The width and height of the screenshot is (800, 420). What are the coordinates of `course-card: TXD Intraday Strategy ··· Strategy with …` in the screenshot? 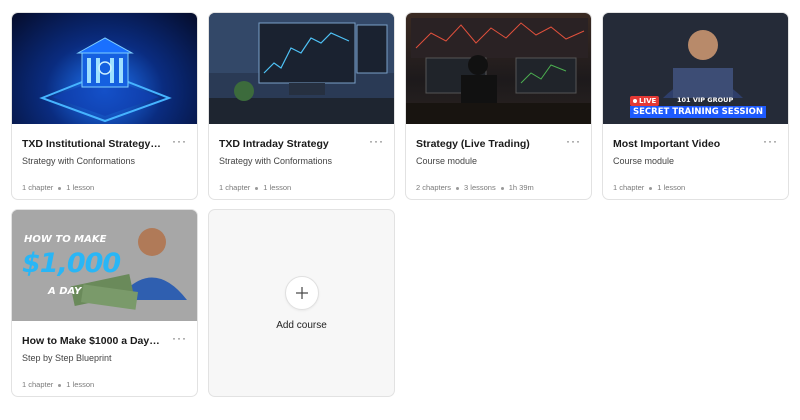 It's located at (301, 106).